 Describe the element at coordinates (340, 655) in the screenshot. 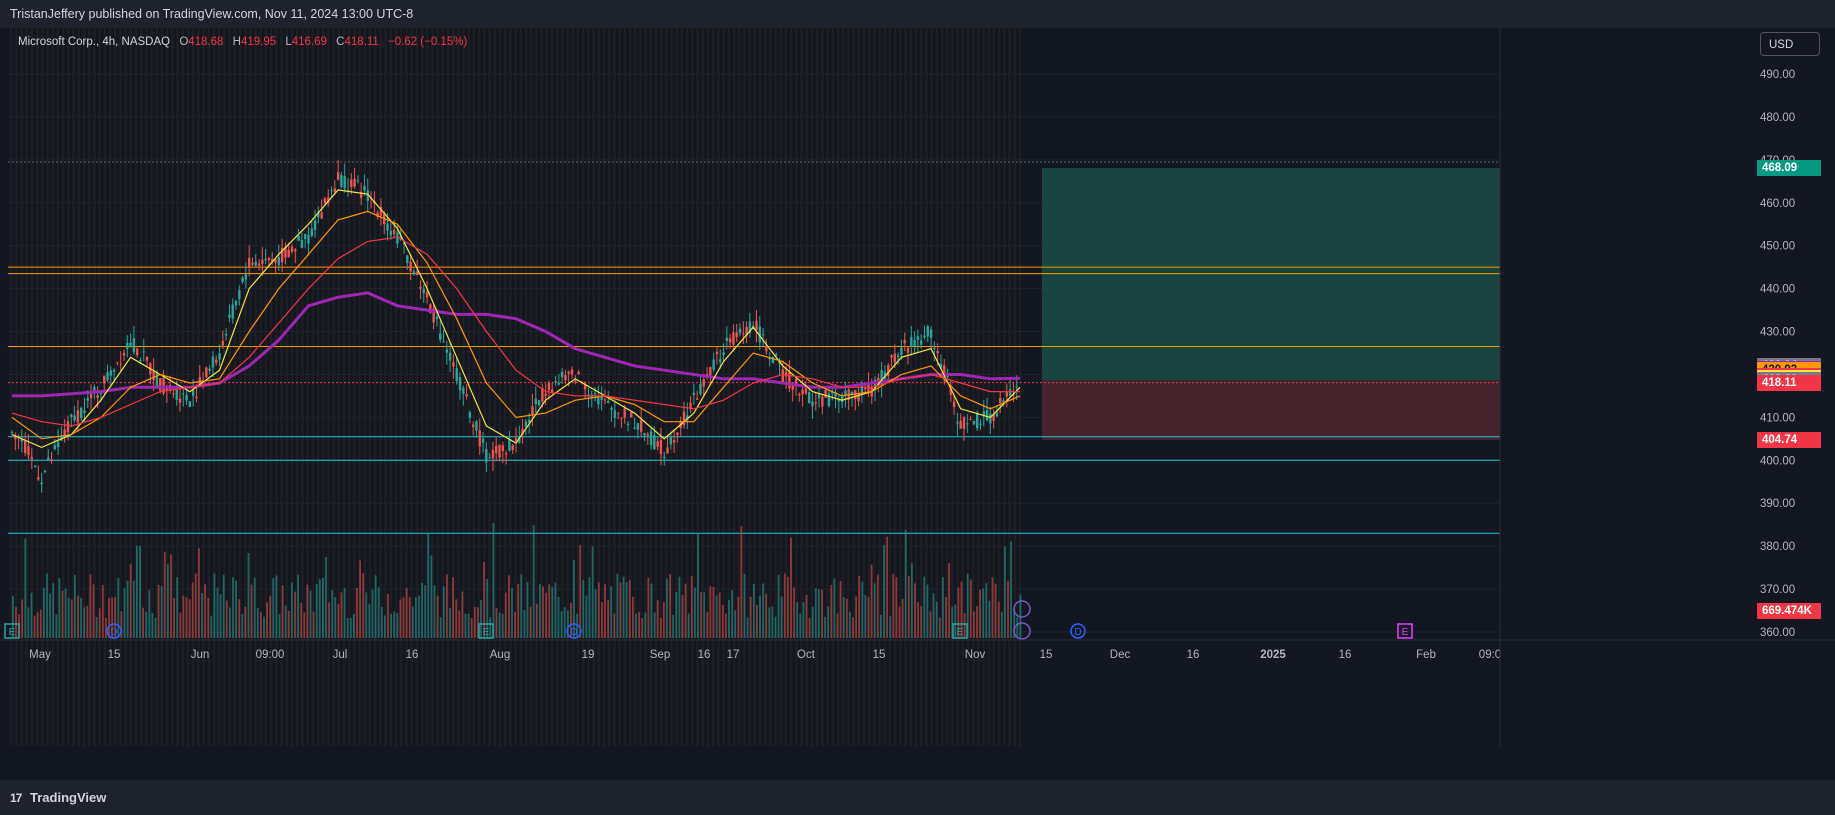

I see `x-tick-label: Jul` at that location.